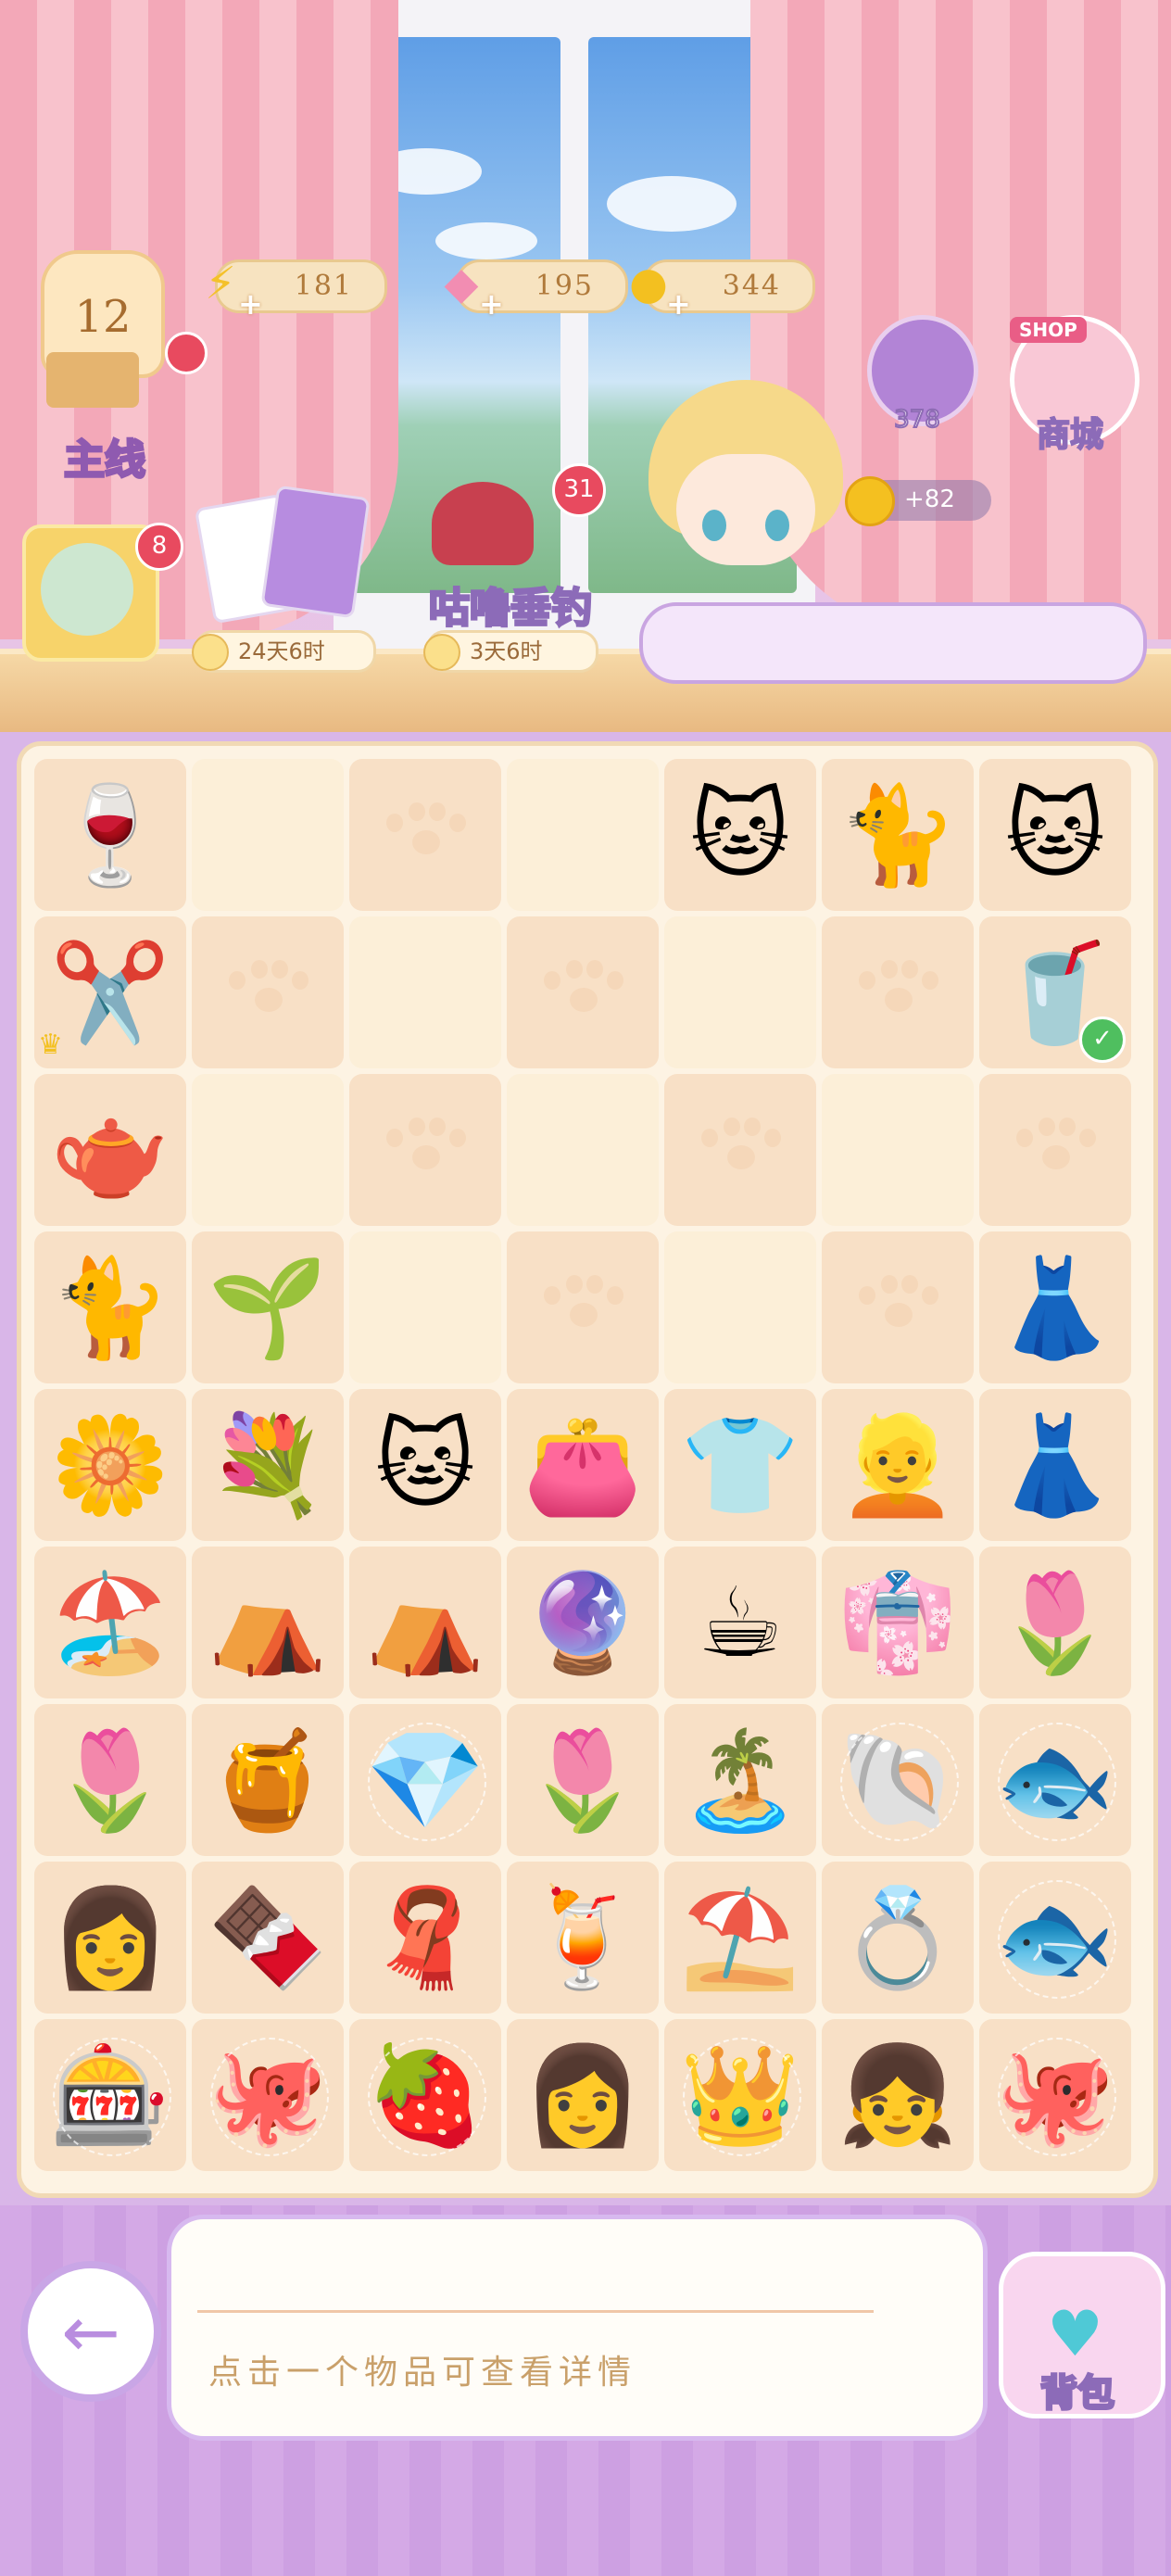 The height and width of the screenshot is (2576, 1171). Describe the element at coordinates (296, 290) in the screenshot. I see `energy-counter: ⚡ + 181` at that location.